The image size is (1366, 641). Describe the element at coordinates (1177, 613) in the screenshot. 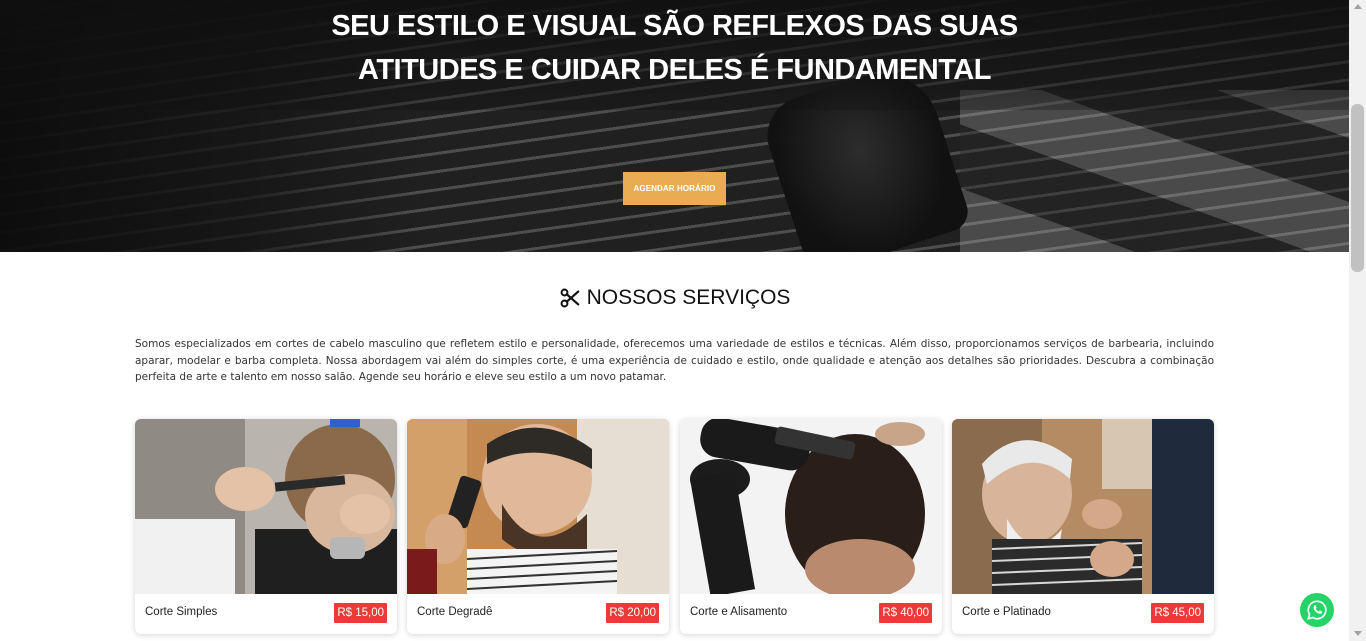

I see `service-card-price: R$ 45,00` at that location.